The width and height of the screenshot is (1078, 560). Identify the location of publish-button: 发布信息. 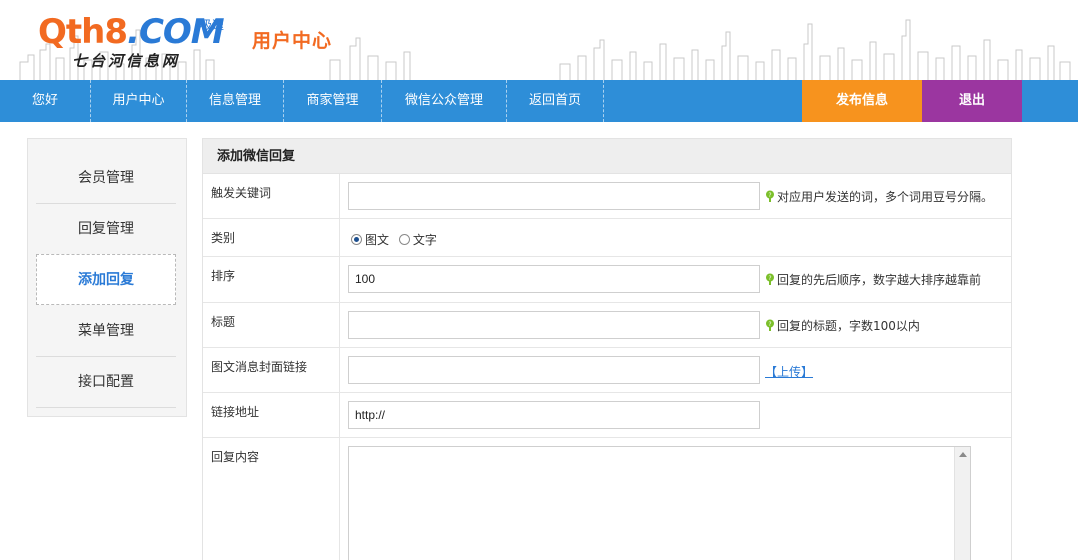
(862, 101).